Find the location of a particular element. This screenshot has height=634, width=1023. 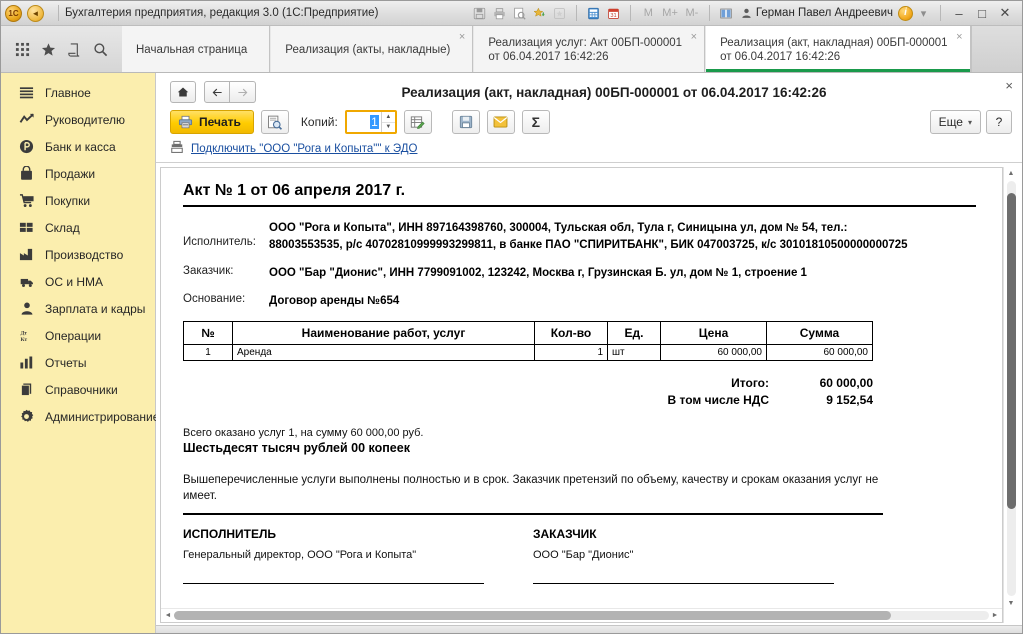

home-icon is located at coordinates (183, 92).